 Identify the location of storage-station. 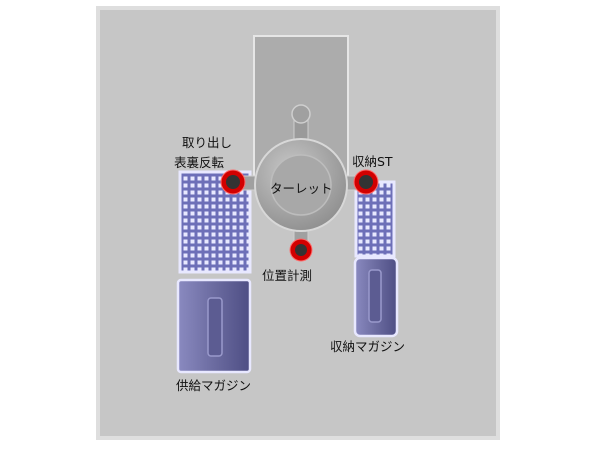
(366, 182).